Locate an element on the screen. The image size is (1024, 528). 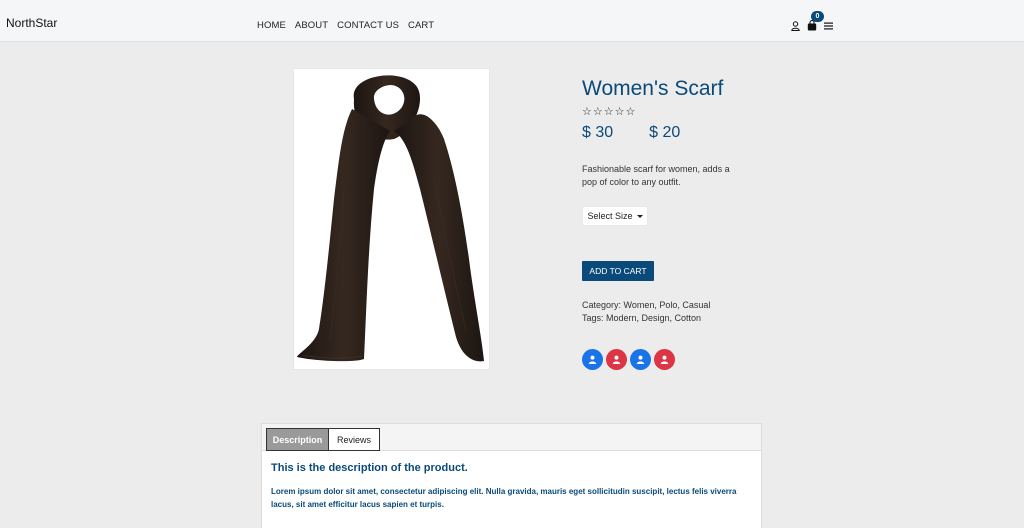
product-tags: Tags: Modern, Design, Cotton is located at coordinates (642, 318).